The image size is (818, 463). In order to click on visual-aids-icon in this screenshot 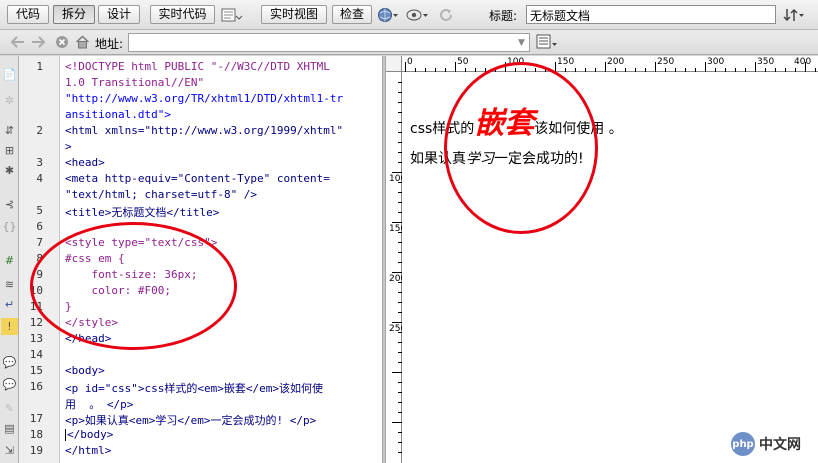, I will do `click(417, 15)`.